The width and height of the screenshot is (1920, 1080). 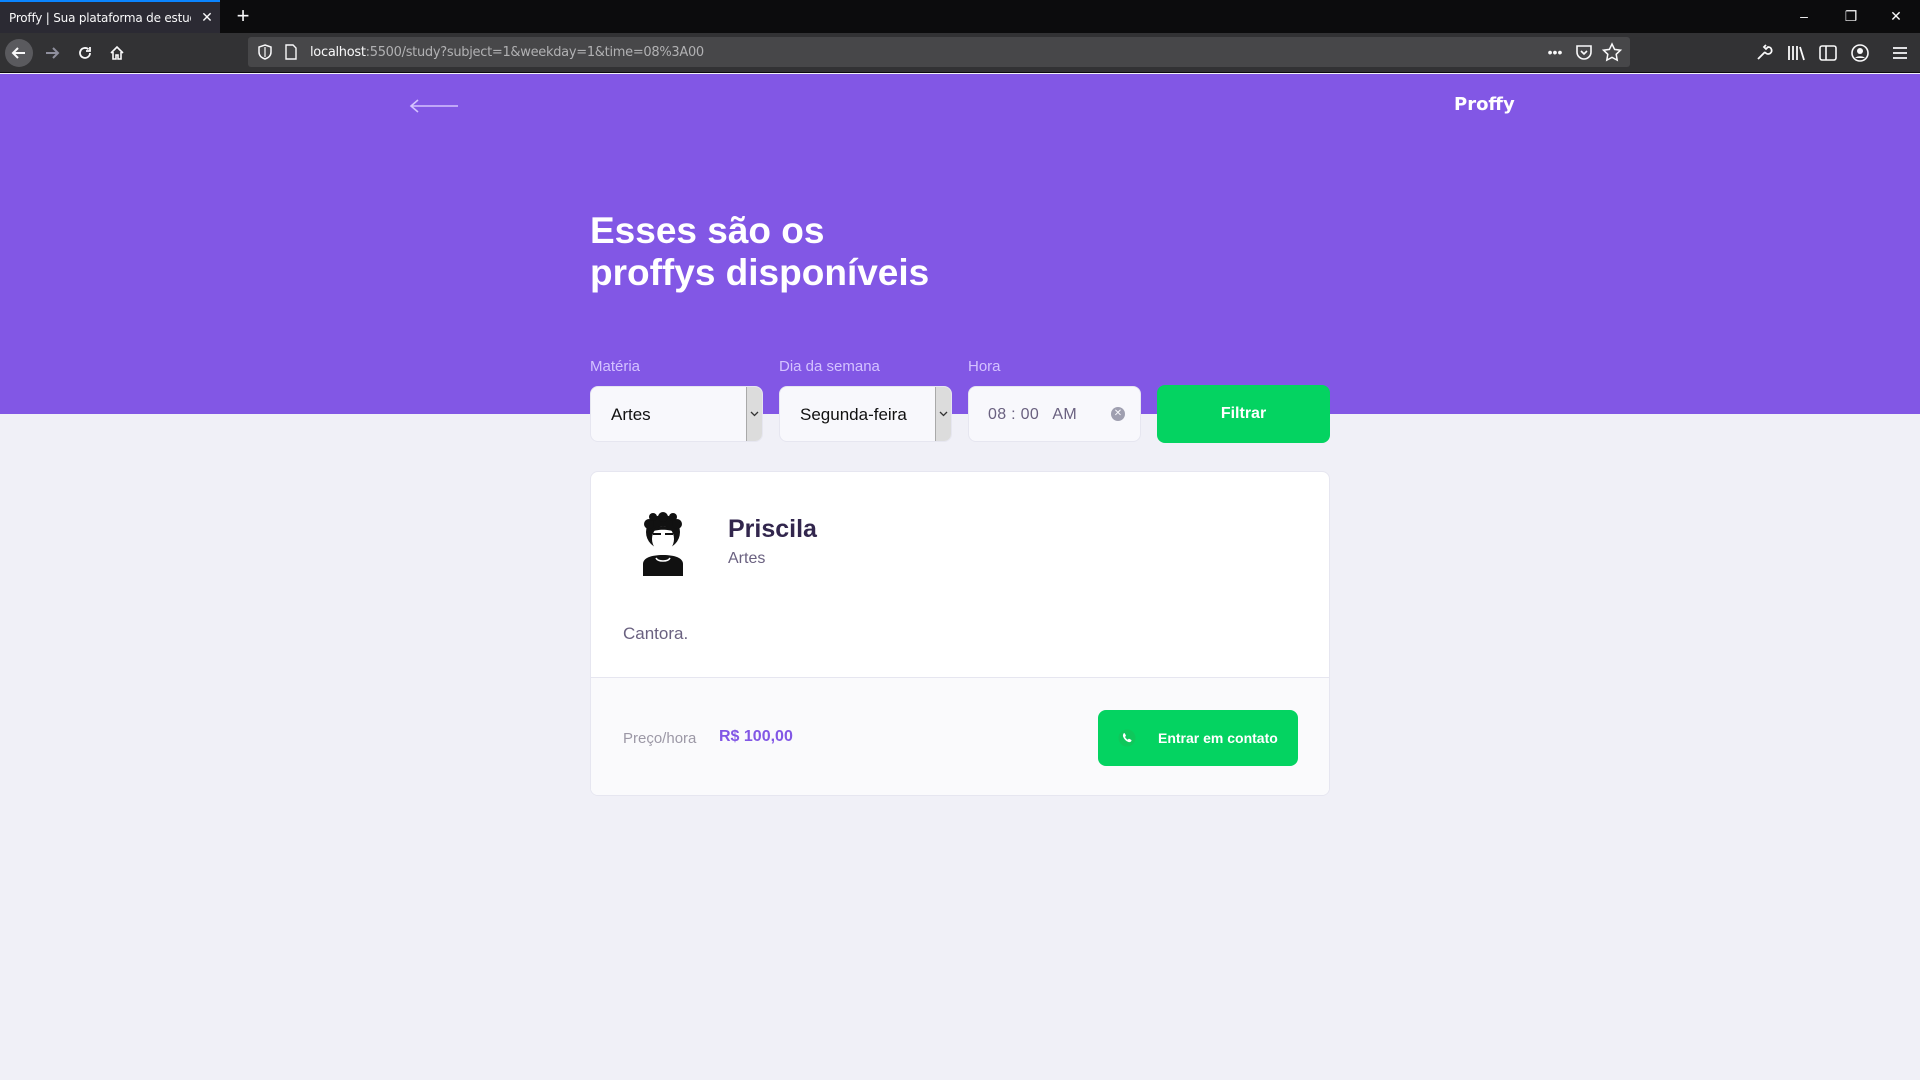 What do you see at coordinates (960, 736) in the screenshot?
I see `teacher-card-footer: Preço/hora R$ 100,00 Entrar em contato` at bounding box center [960, 736].